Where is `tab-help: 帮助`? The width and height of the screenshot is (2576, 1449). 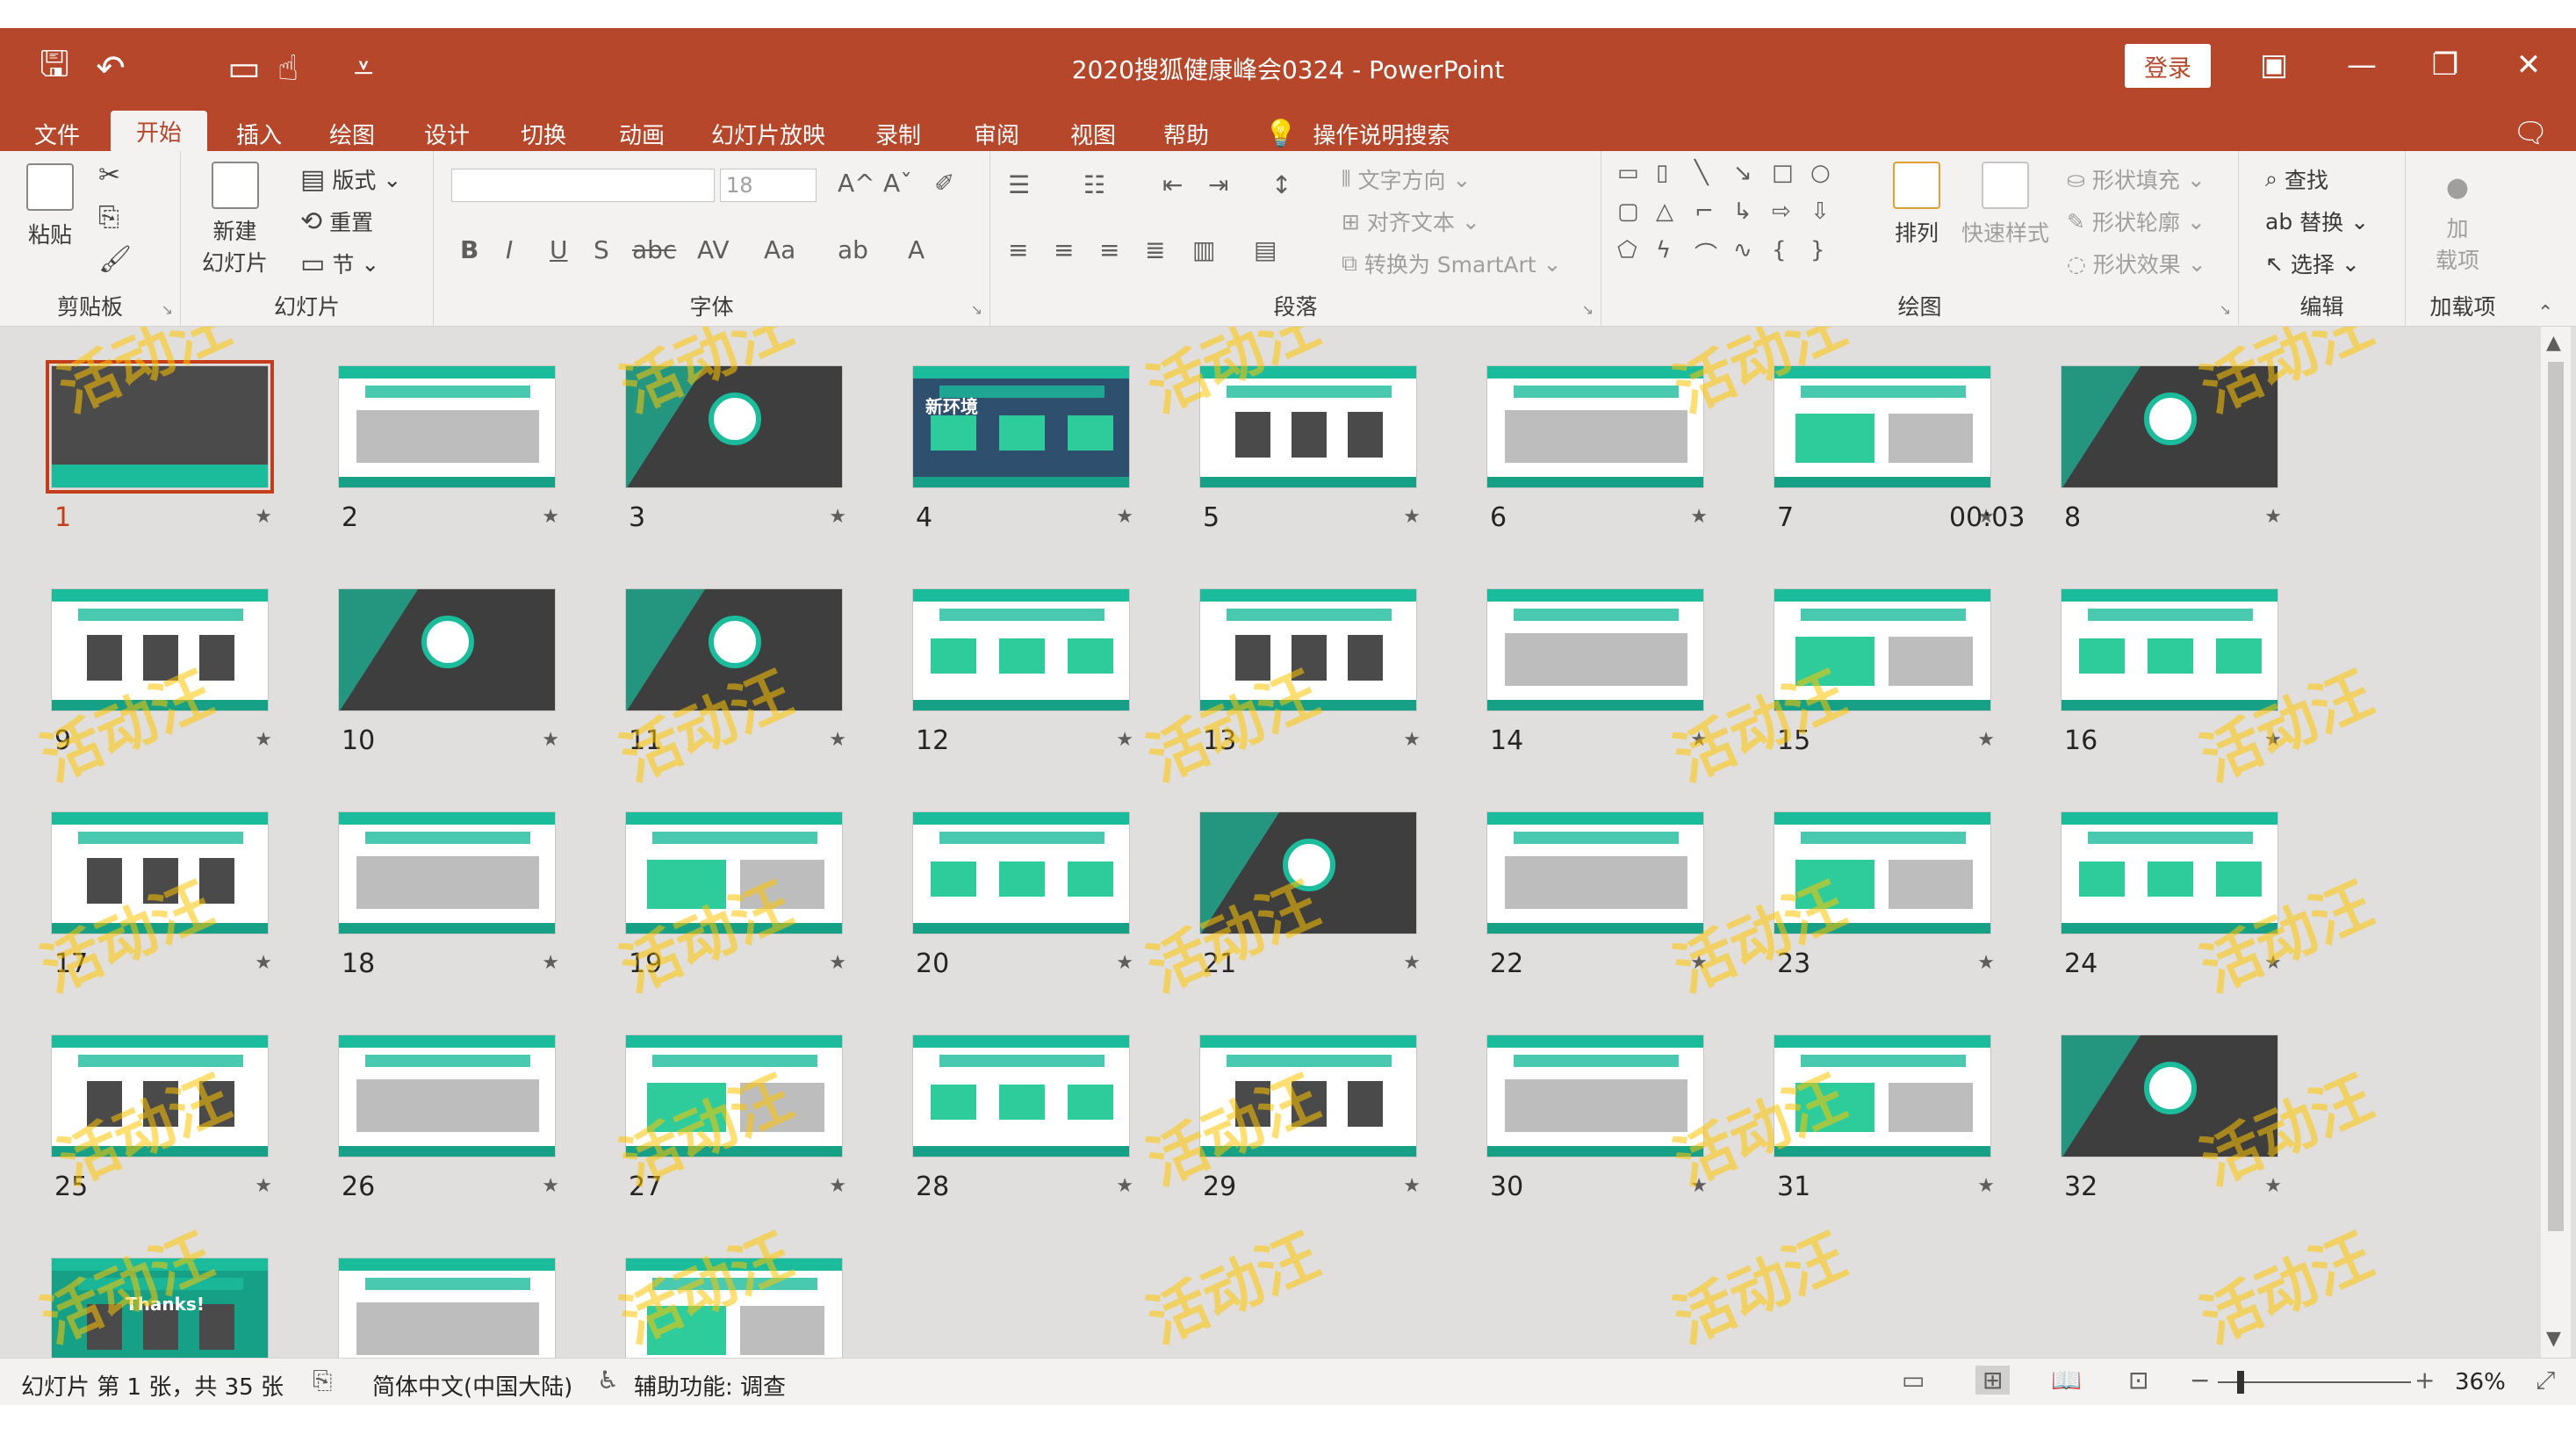
tab-help: 帮助 is located at coordinates (1186, 134).